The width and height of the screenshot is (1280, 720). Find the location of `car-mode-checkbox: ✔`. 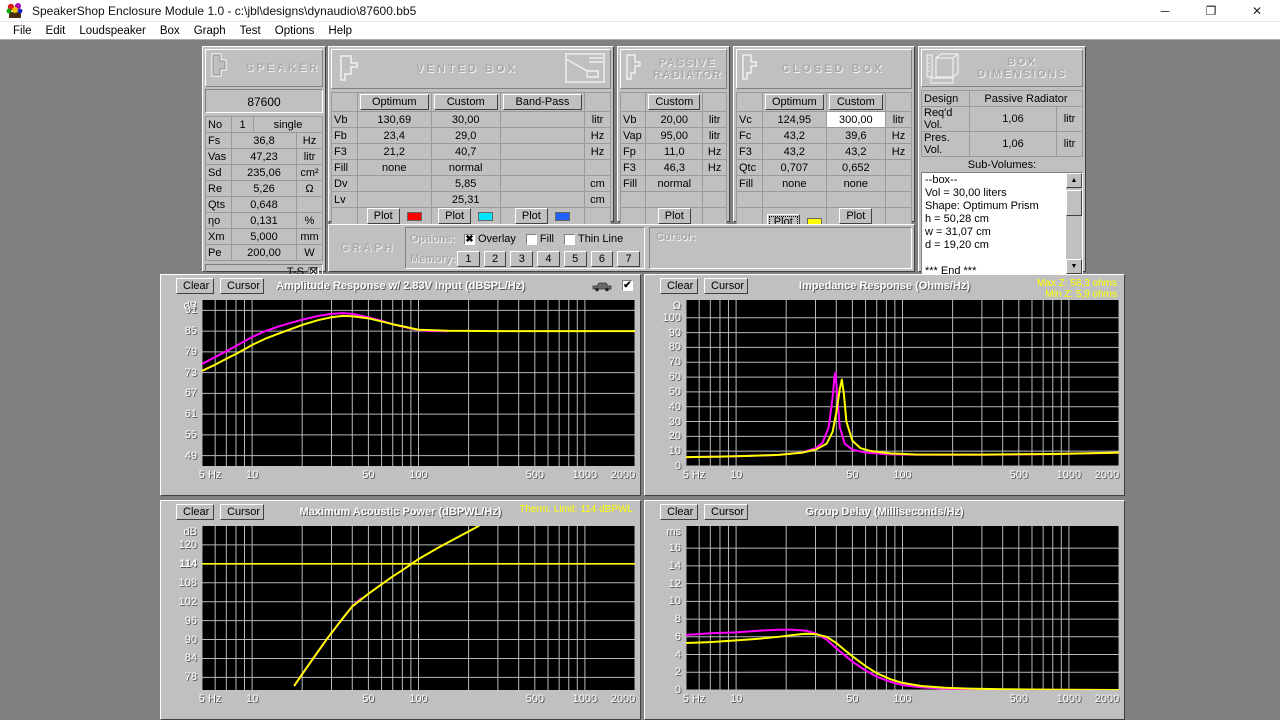

car-mode-checkbox: ✔ is located at coordinates (627, 285).